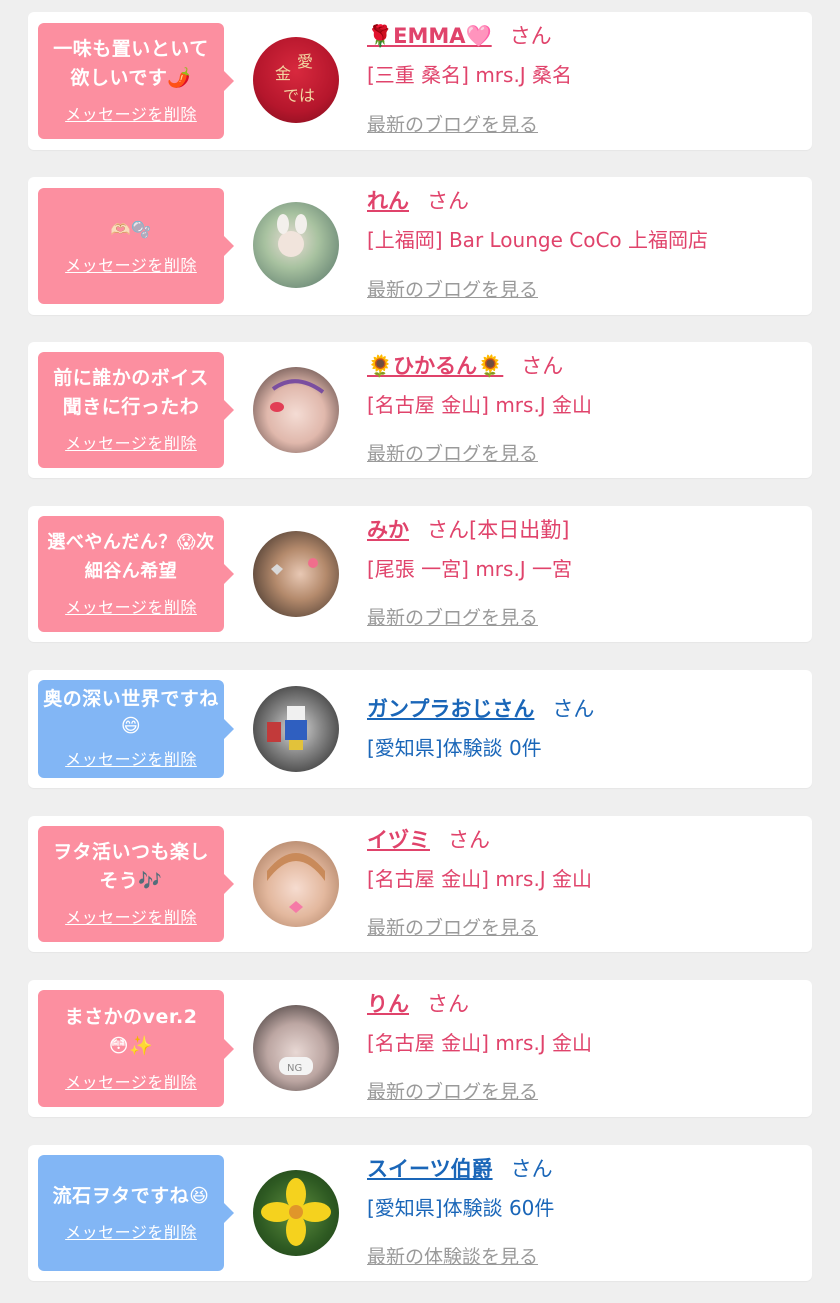 Image resolution: width=840 pixels, height=1303 pixels. Describe the element at coordinates (283, 73) in the screenshot. I see `svg-text: 金` at that location.